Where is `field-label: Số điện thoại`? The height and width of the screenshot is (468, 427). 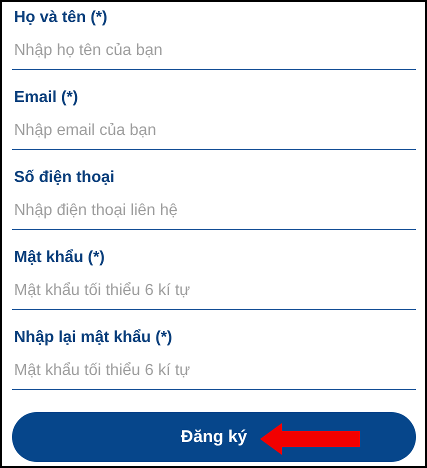 field-label: Số điện thoại is located at coordinates (65, 178).